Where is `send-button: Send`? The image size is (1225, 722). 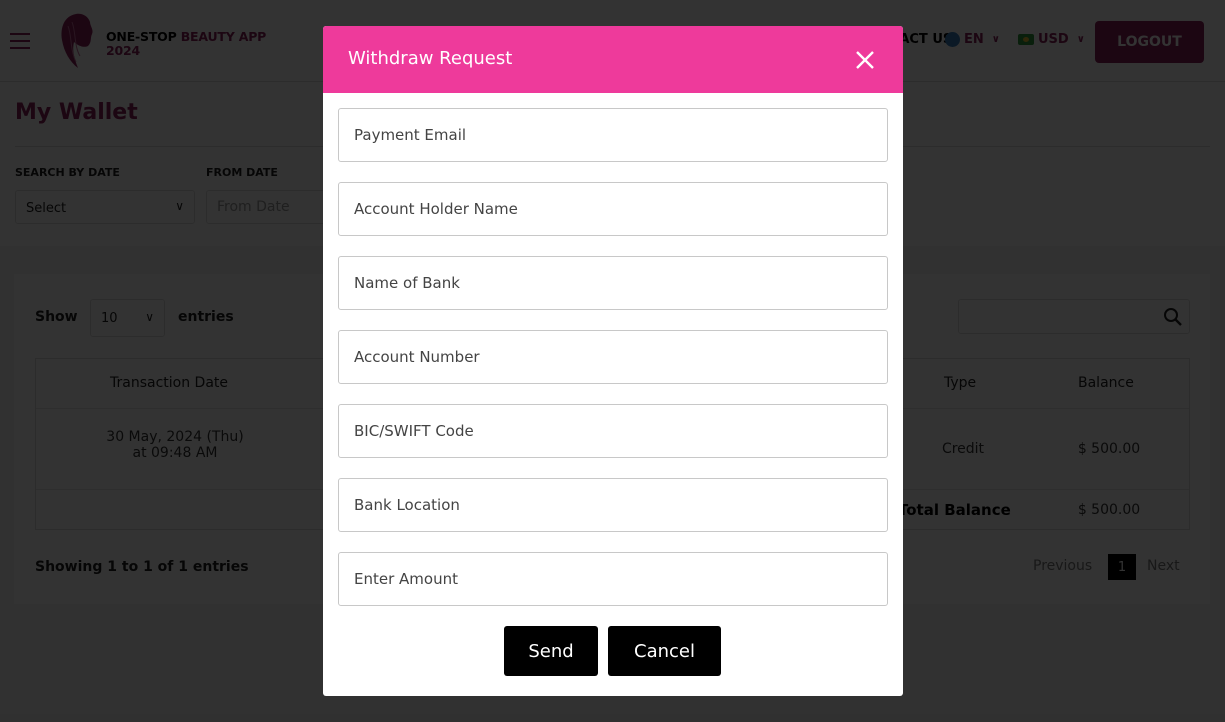 send-button: Send is located at coordinates (551, 651).